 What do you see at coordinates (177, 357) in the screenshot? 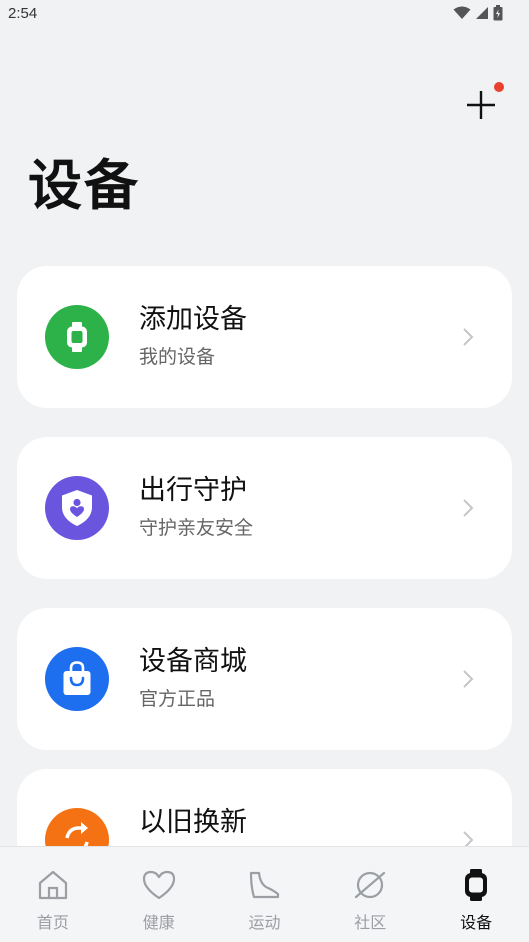
I see `card-subtitle: 我的设备` at bounding box center [177, 357].